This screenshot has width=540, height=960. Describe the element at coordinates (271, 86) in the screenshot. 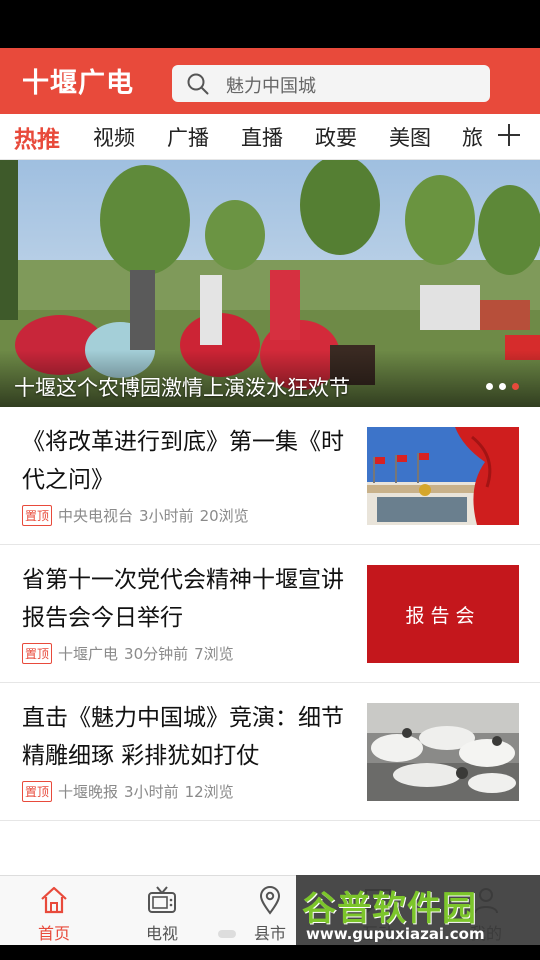

I see `search-placeholder: 魅力中国城` at that location.